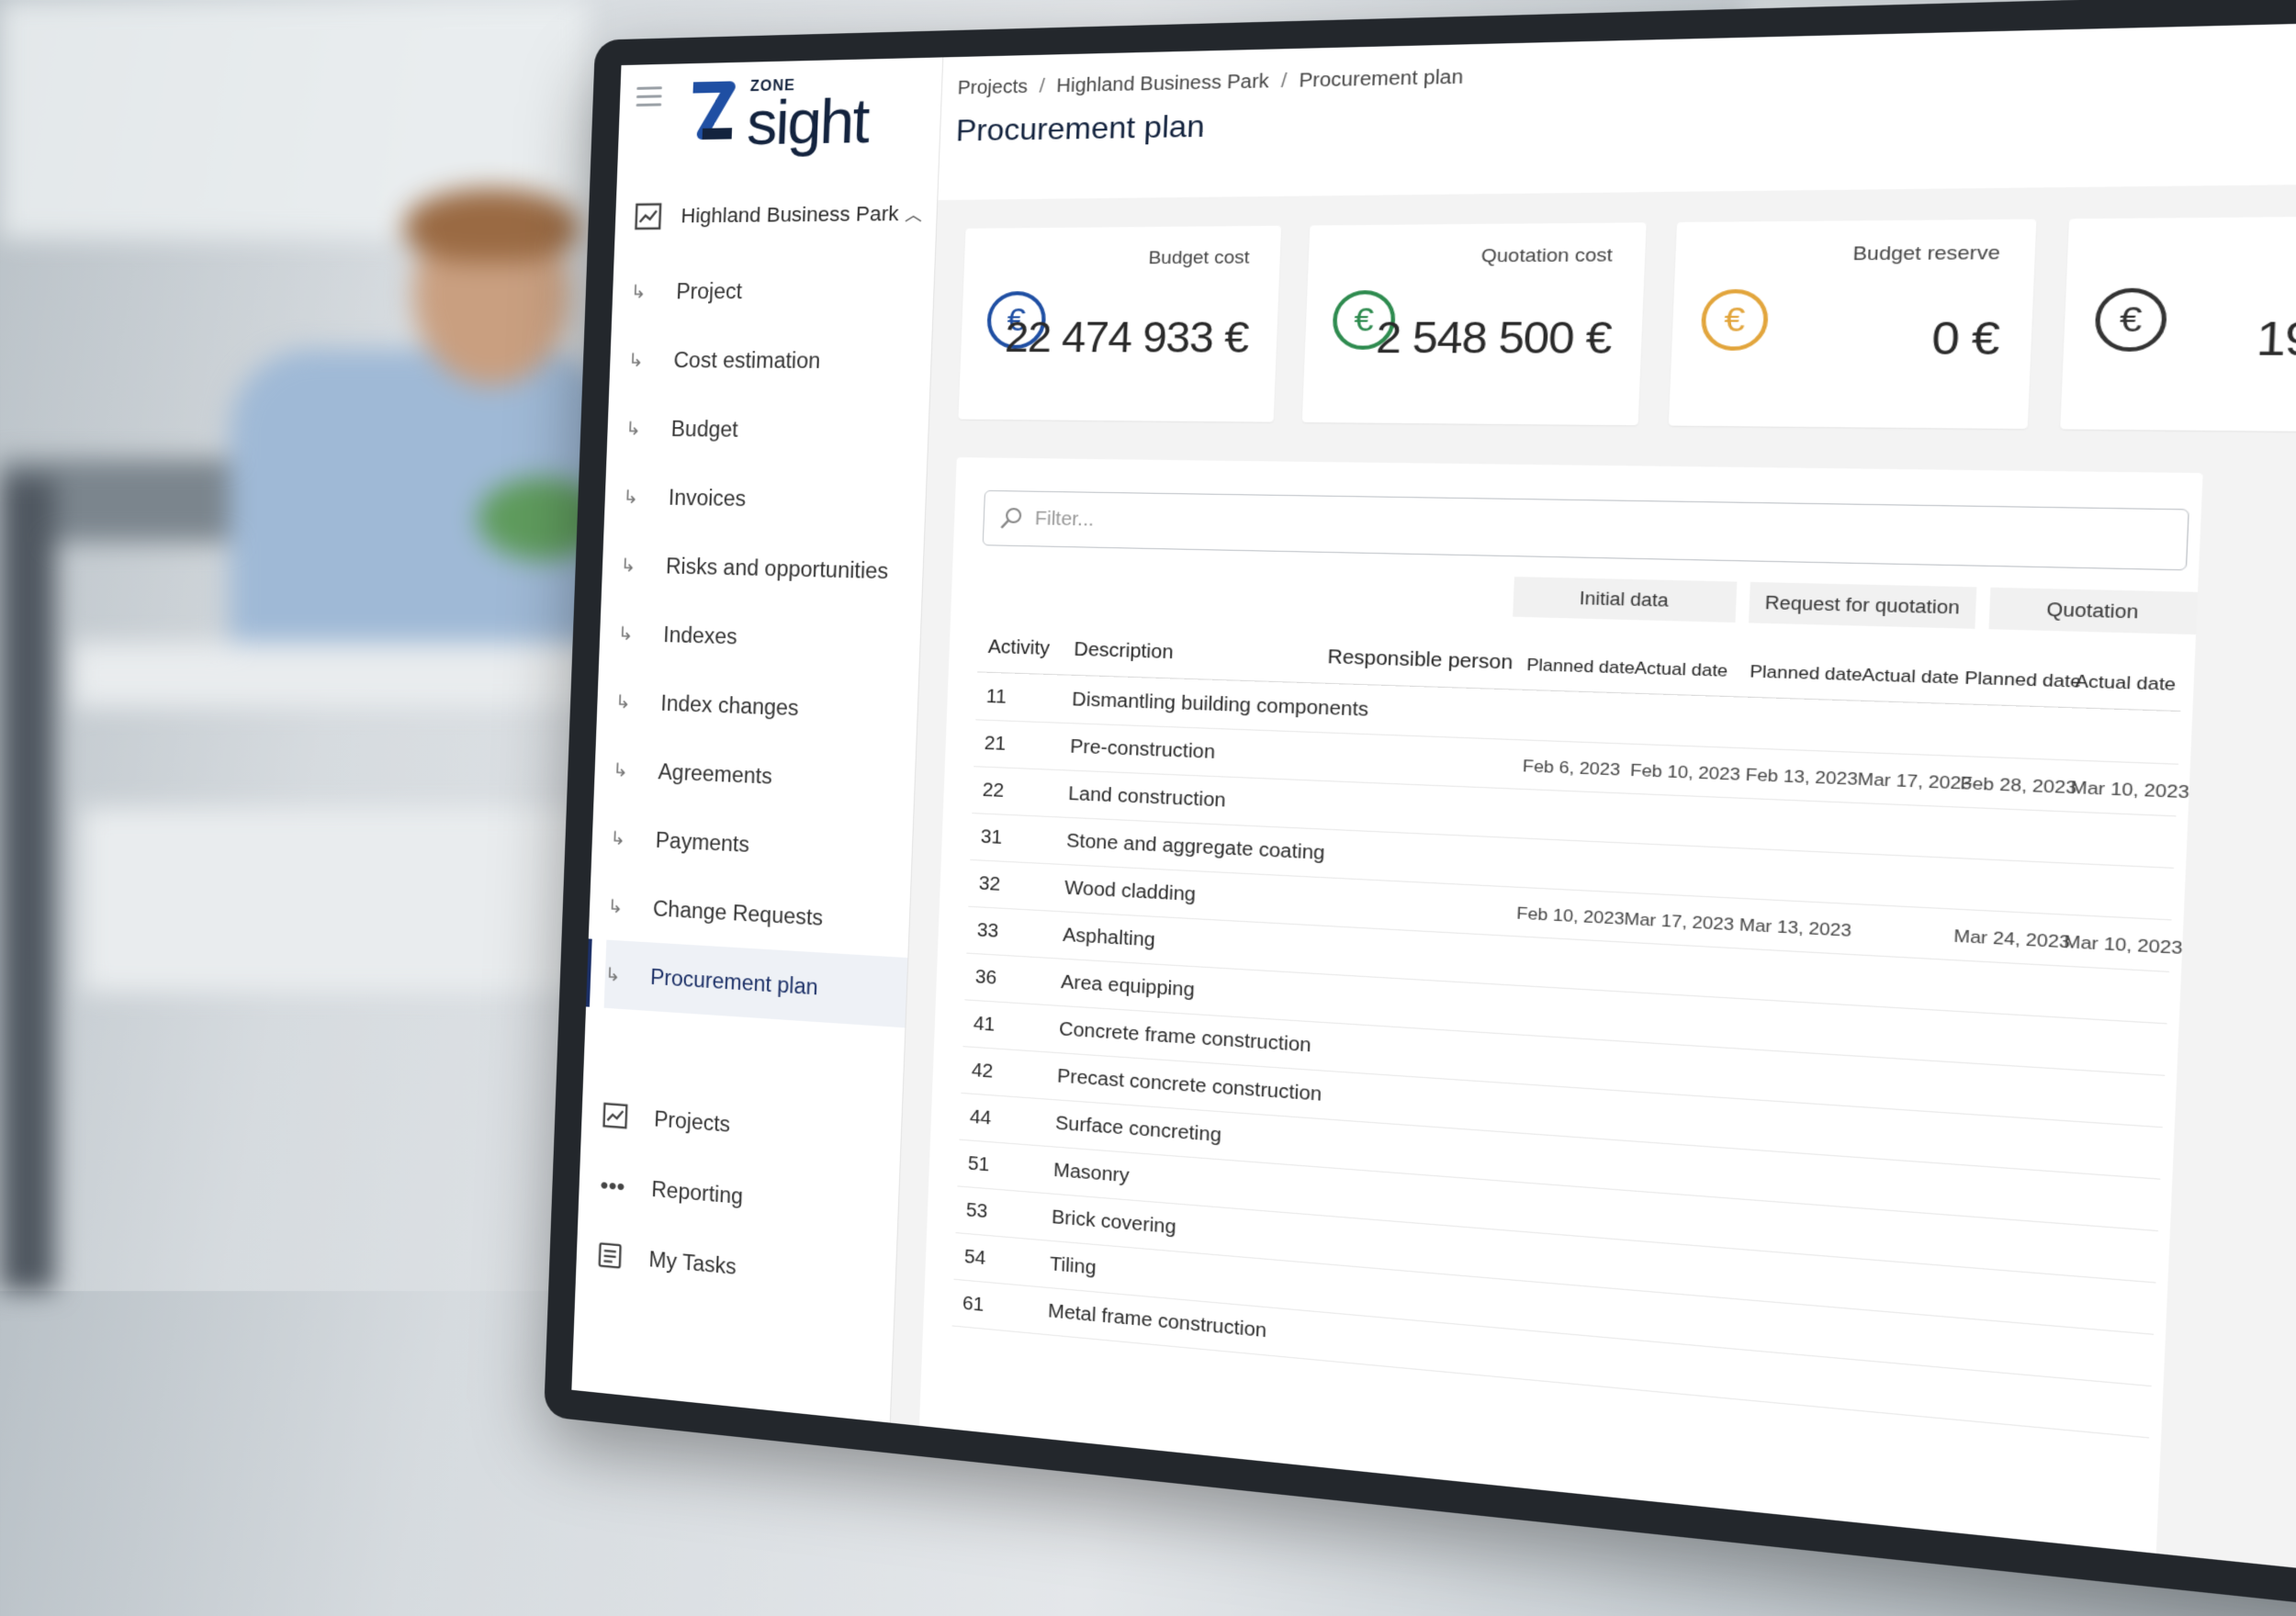 This screenshot has width=2296, height=1616. Describe the element at coordinates (1114, 1222) in the screenshot. I see `cell-description: Brick covering` at that location.